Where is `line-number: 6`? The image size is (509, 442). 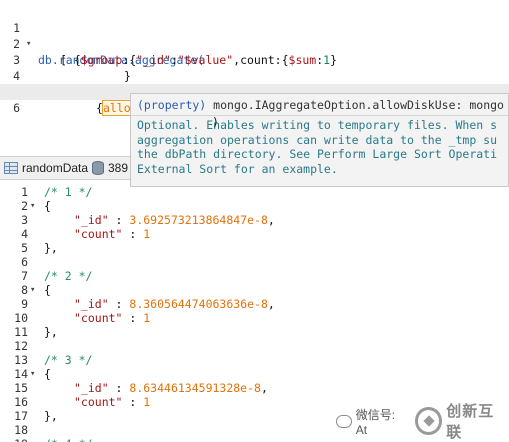
line-number: 6 is located at coordinates (24, 262).